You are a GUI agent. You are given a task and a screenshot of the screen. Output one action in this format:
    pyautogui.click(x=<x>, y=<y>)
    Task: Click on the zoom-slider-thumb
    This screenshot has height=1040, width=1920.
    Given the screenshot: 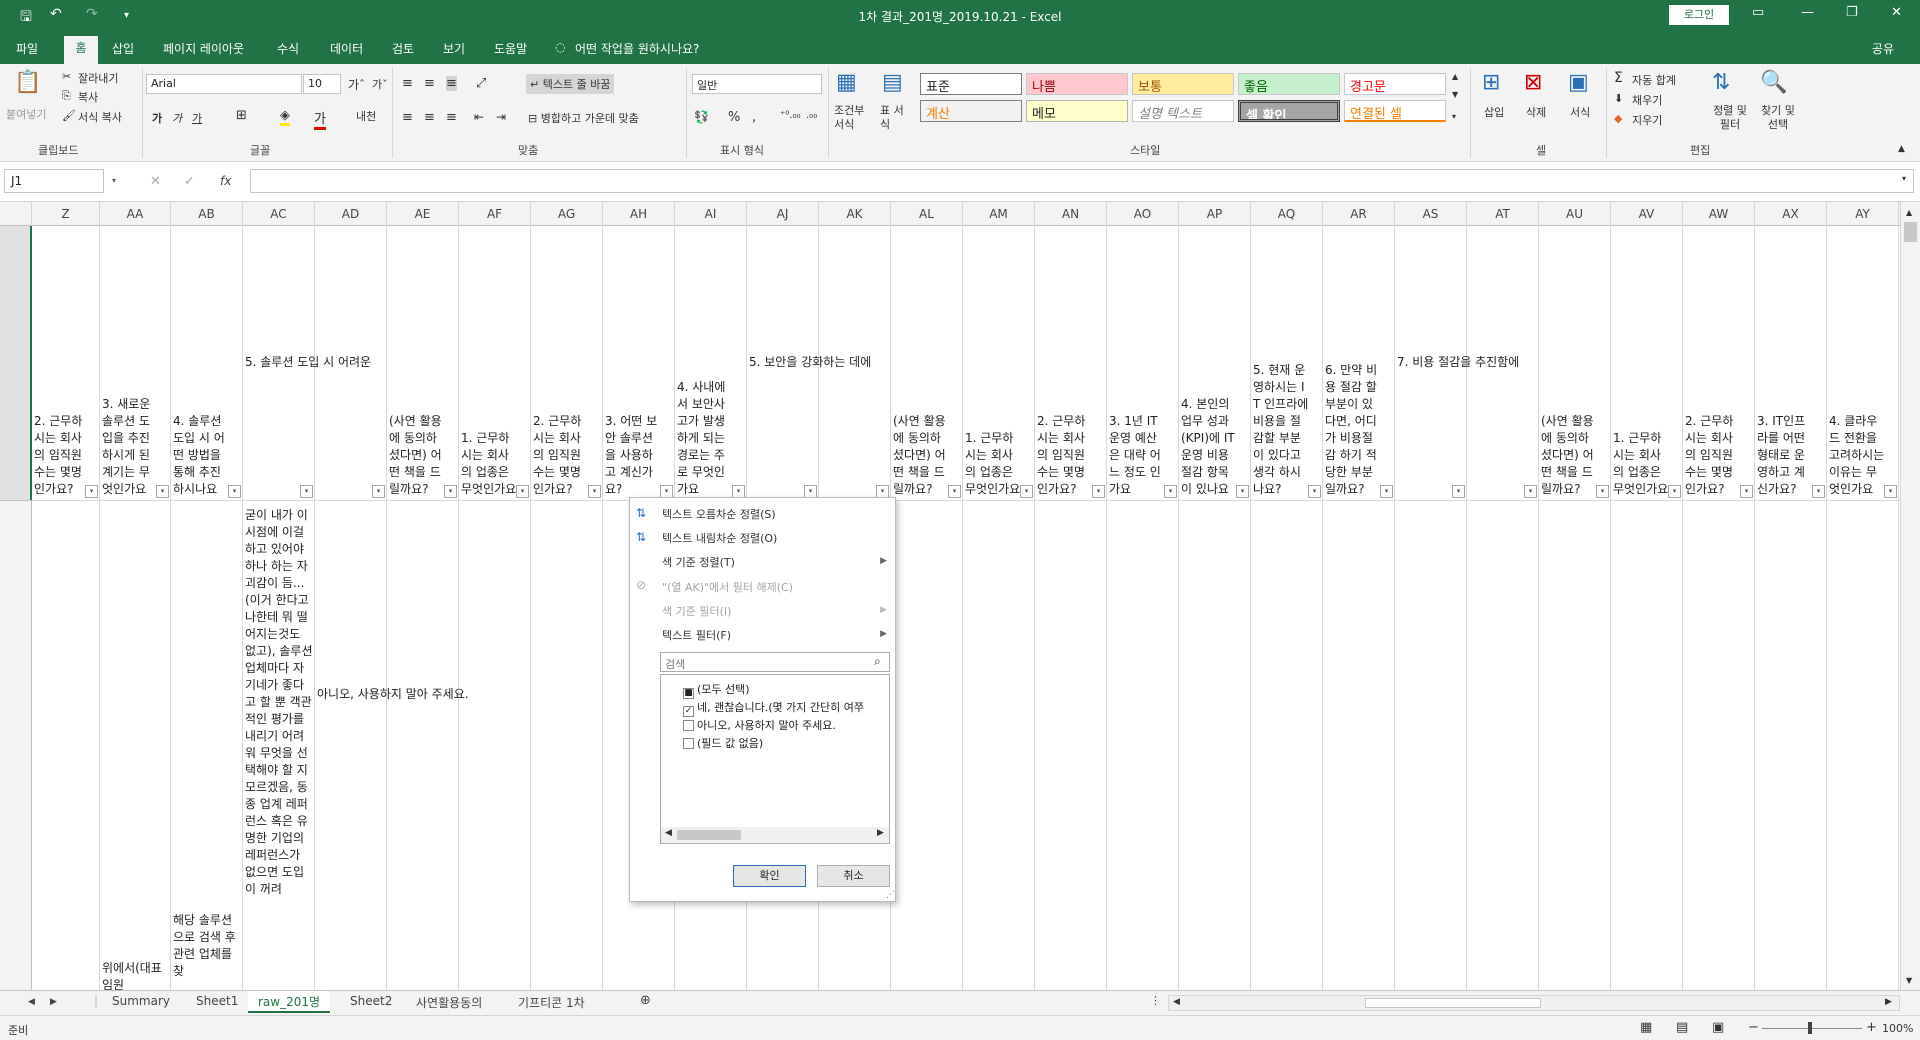 What is the action you would take?
    pyautogui.click(x=1810, y=1028)
    